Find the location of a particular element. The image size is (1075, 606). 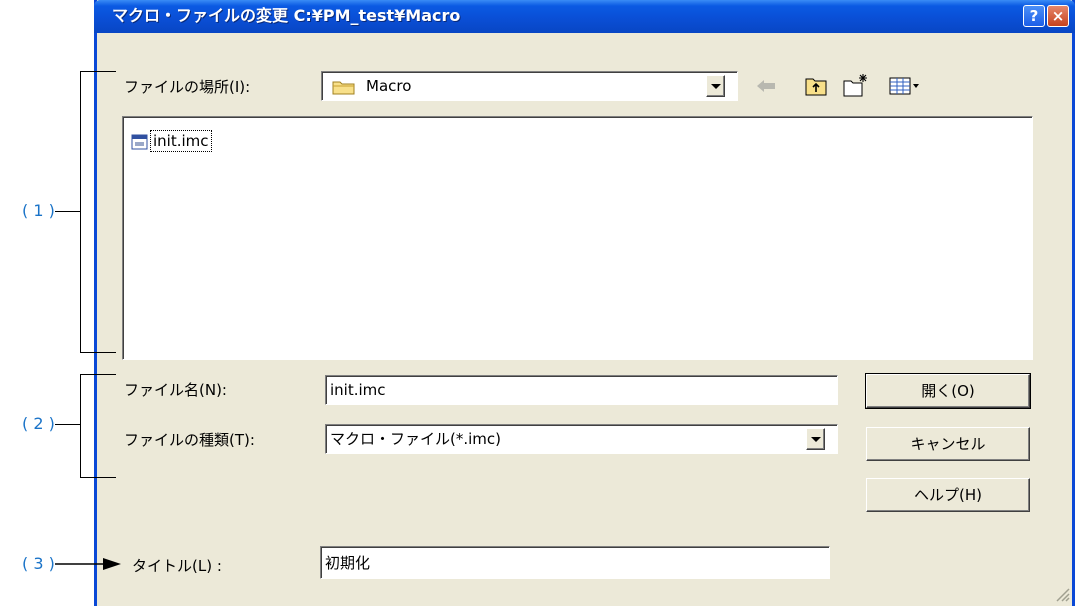

title-label: タイトル(L) : is located at coordinates (177, 566).